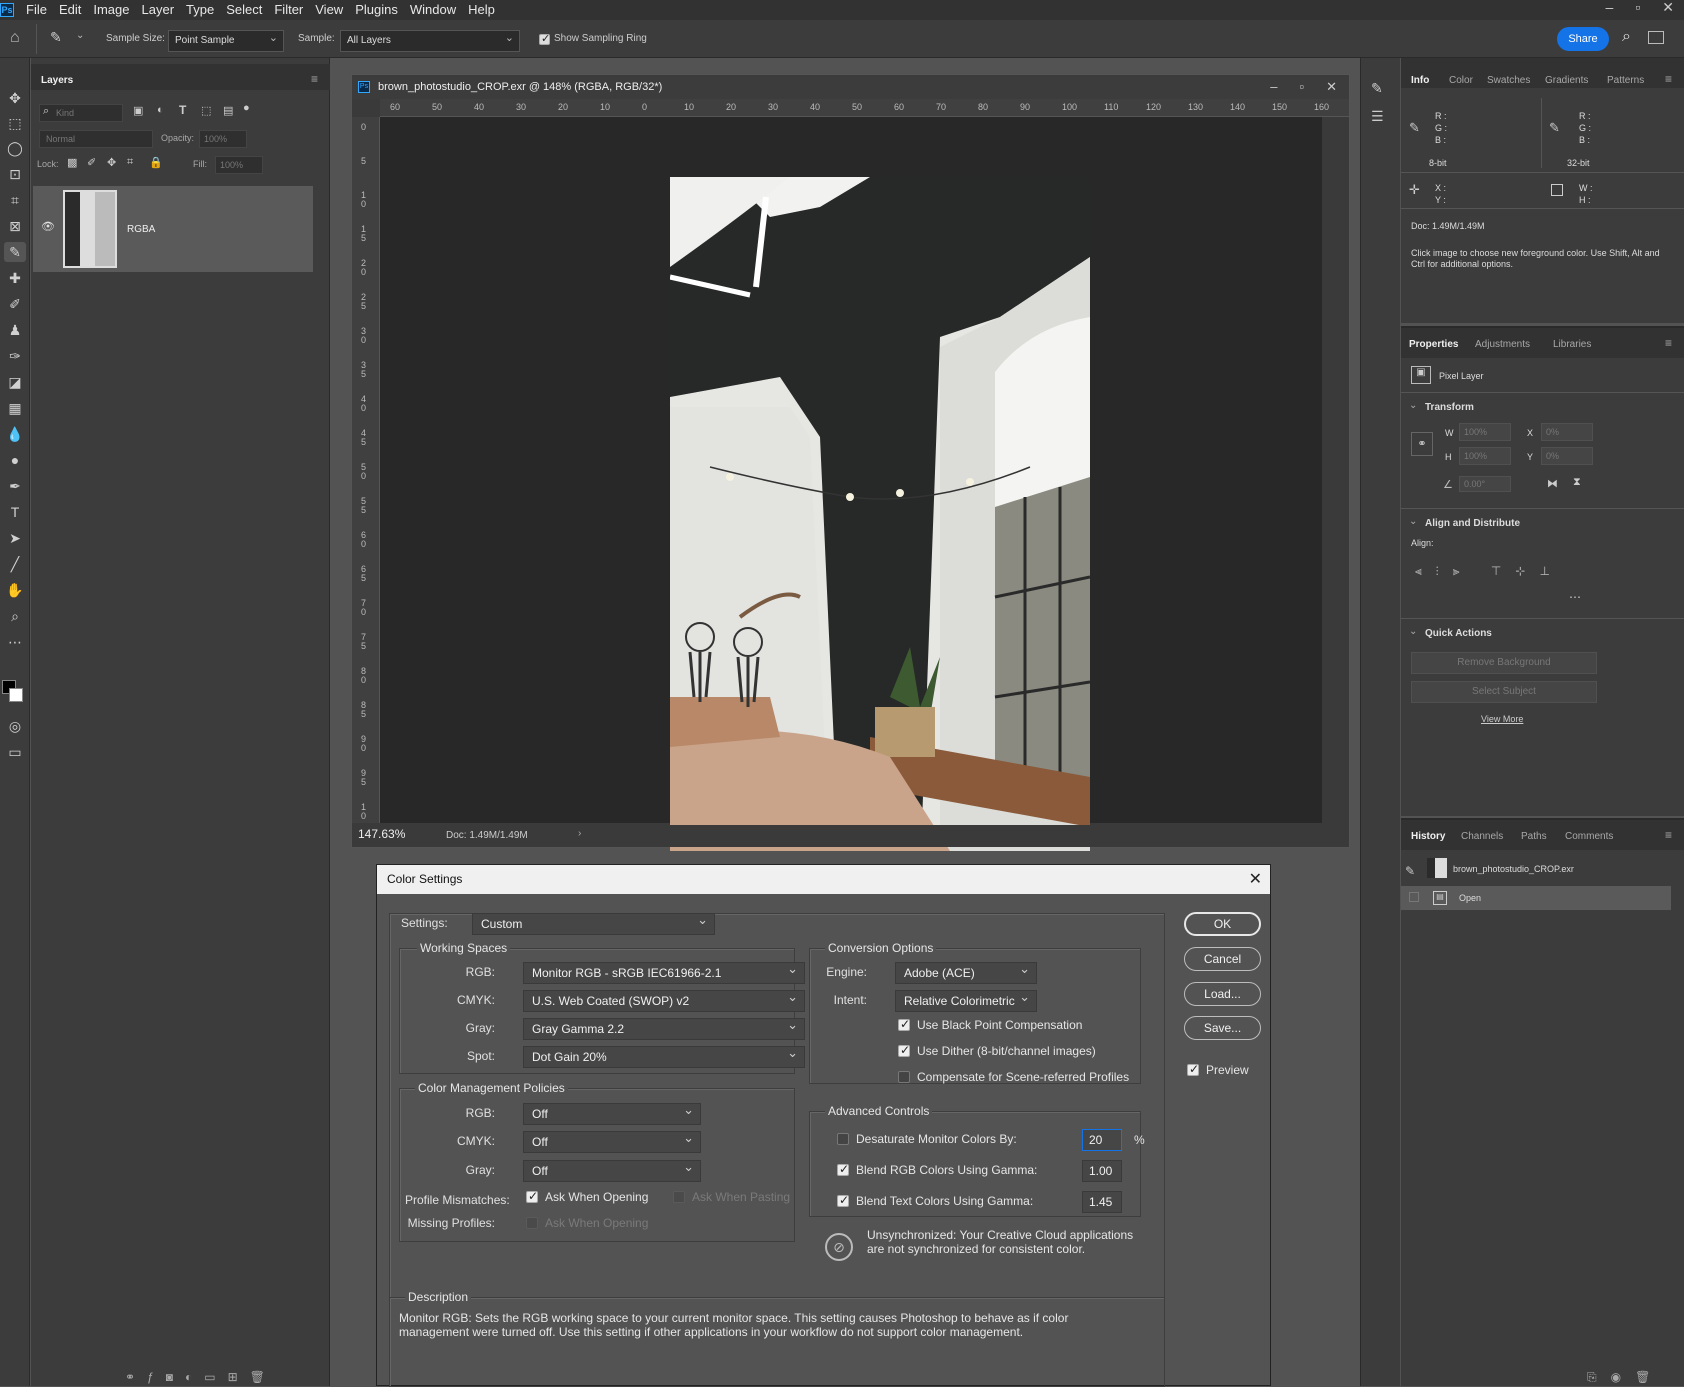  I want to click on align-bottom-icon: ⊥, so click(1551, 571).